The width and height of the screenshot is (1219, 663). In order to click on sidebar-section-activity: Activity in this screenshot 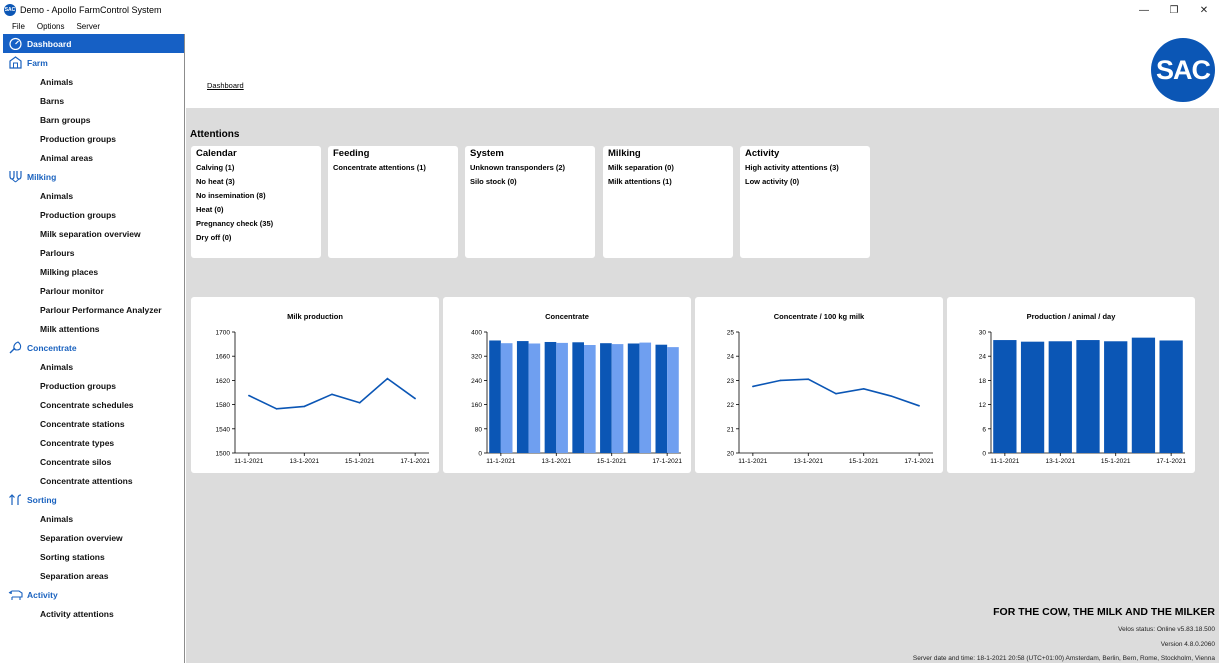, I will do `click(93, 594)`.